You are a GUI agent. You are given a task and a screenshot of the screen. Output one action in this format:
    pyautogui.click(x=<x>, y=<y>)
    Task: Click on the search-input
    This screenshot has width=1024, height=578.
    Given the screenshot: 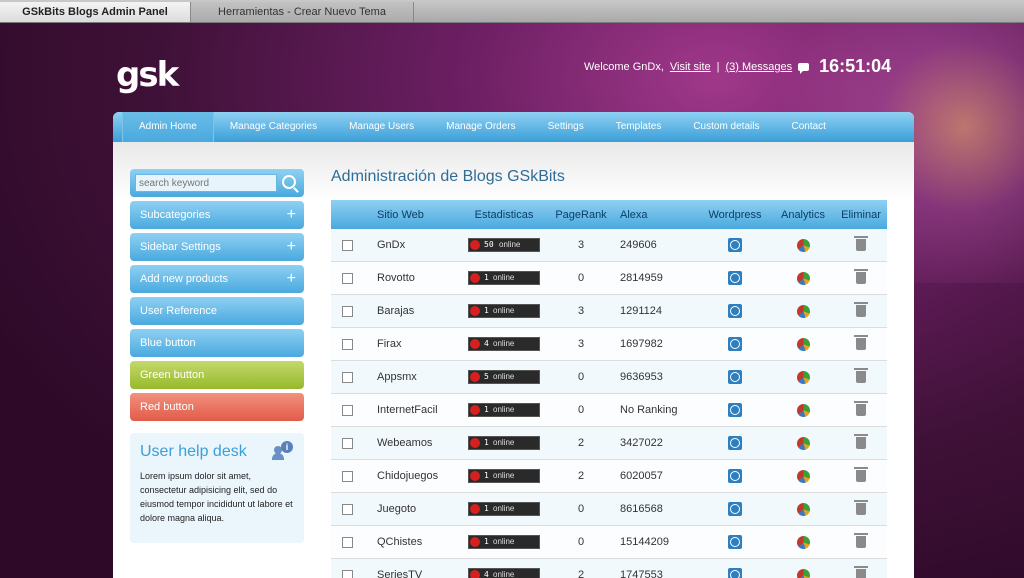 What is the action you would take?
    pyautogui.click(x=206, y=183)
    